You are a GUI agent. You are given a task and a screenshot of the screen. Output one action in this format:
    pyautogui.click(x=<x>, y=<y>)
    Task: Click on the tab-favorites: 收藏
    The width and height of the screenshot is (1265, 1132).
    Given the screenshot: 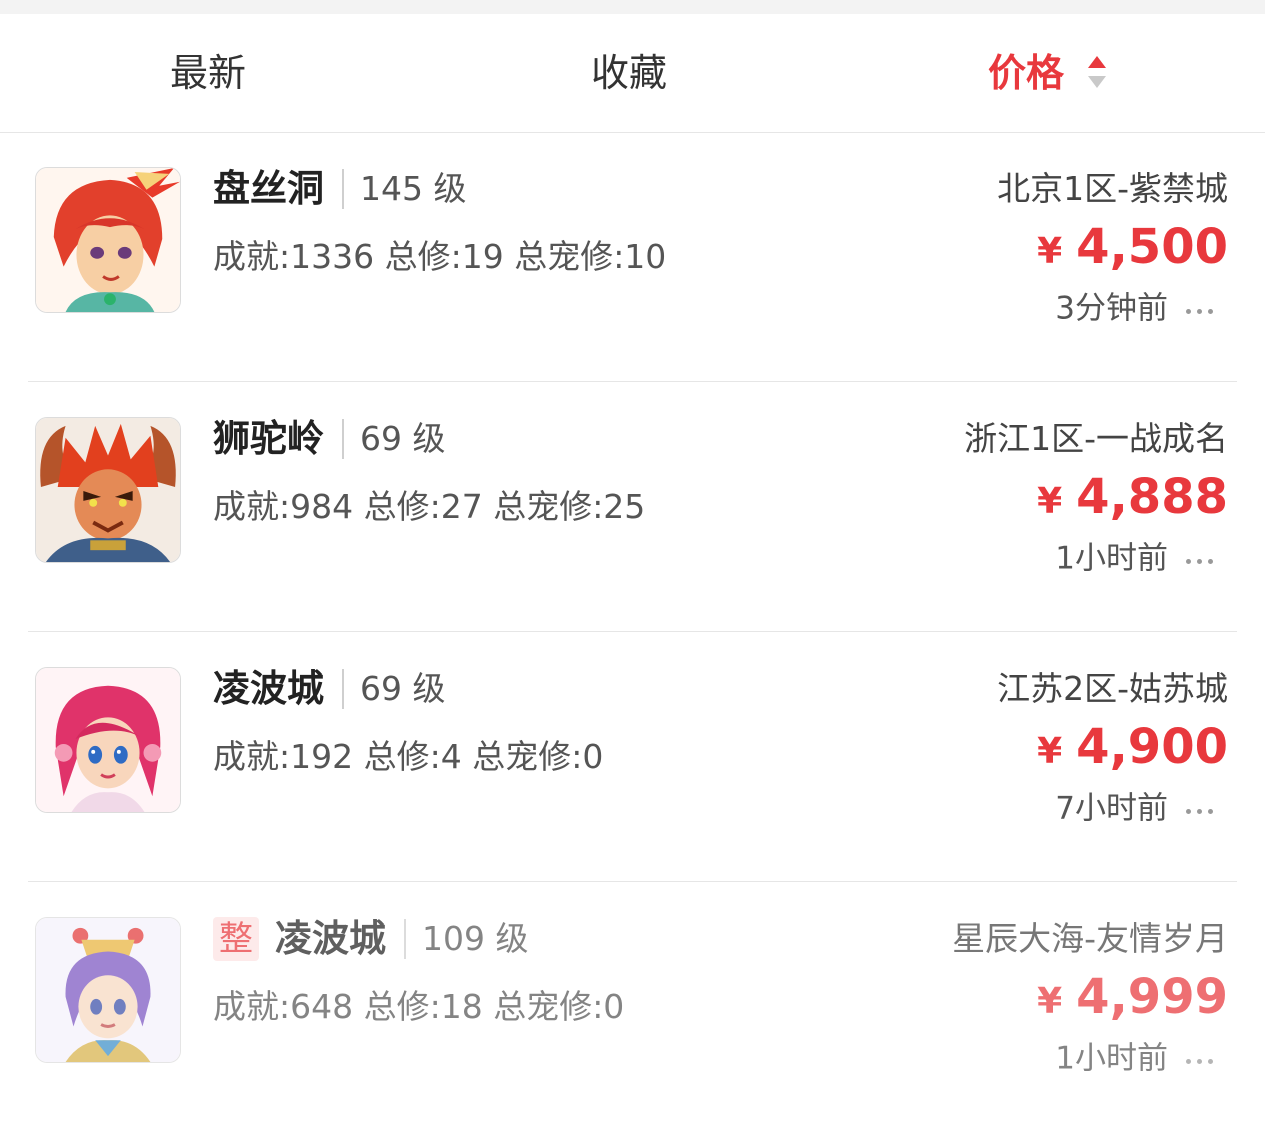 What is the action you would take?
    pyautogui.click(x=629, y=73)
    